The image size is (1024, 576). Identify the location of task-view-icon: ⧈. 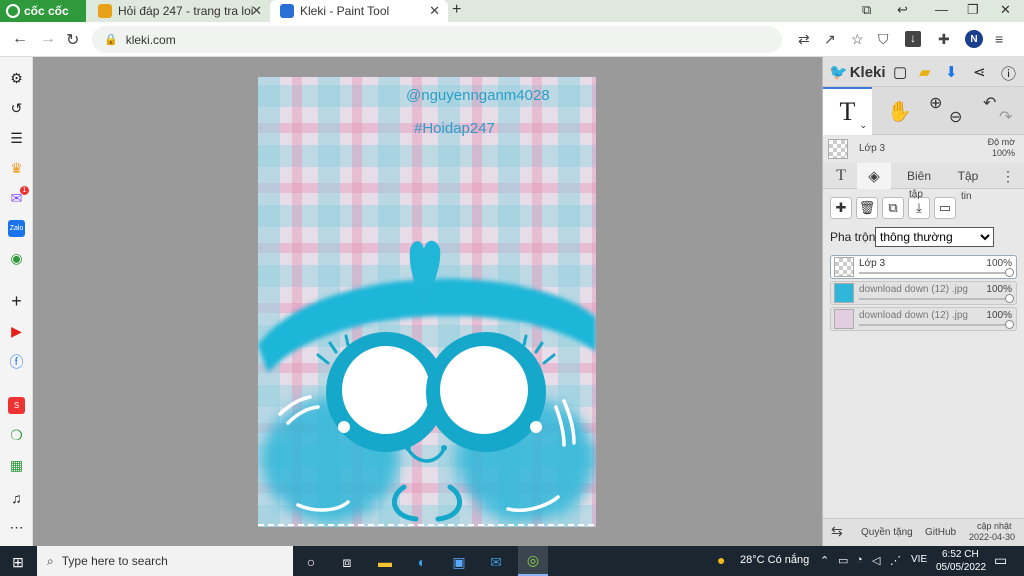
(347, 562).